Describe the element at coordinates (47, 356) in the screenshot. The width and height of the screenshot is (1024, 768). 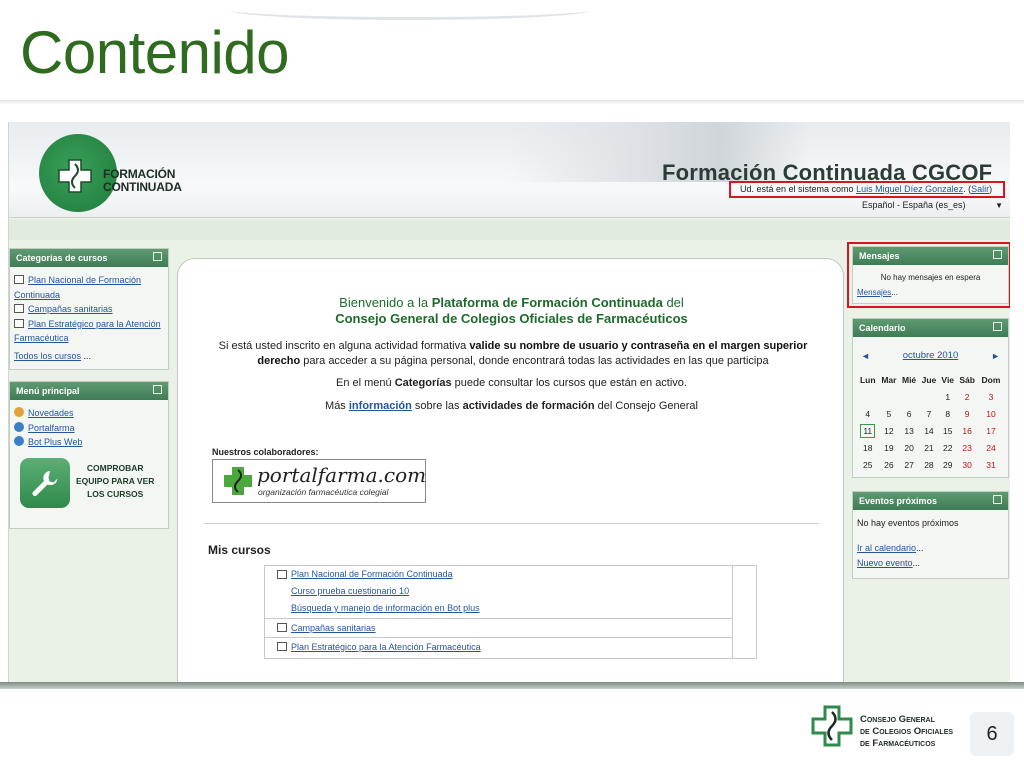
I see `all-courses-link: Todos los cursos` at that location.